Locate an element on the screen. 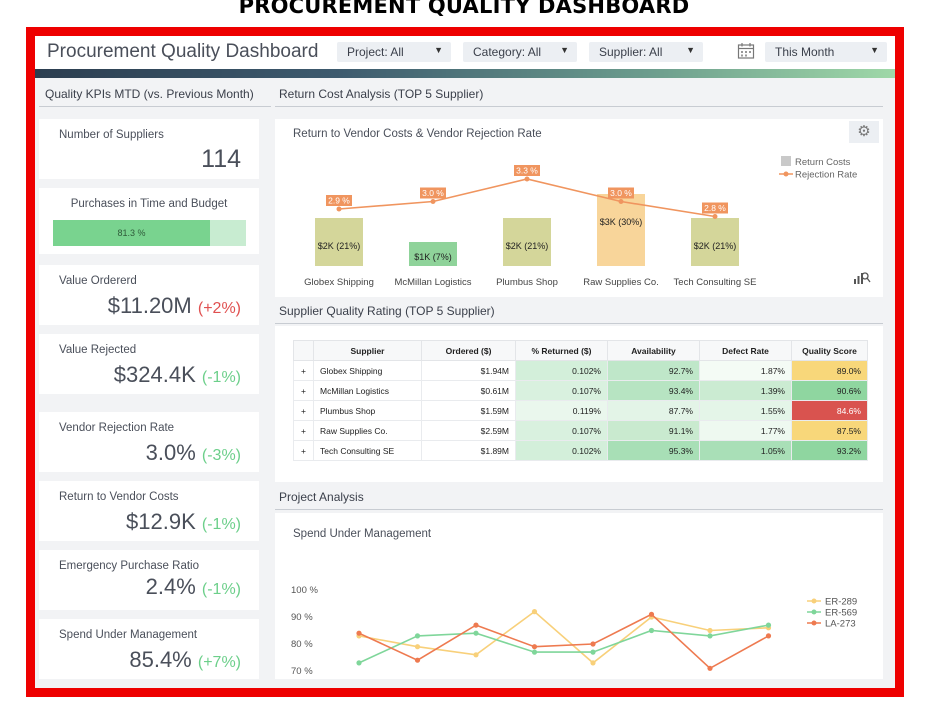 The width and height of the screenshot is (928, 710). project-divider is located at coordinates (579, 509).